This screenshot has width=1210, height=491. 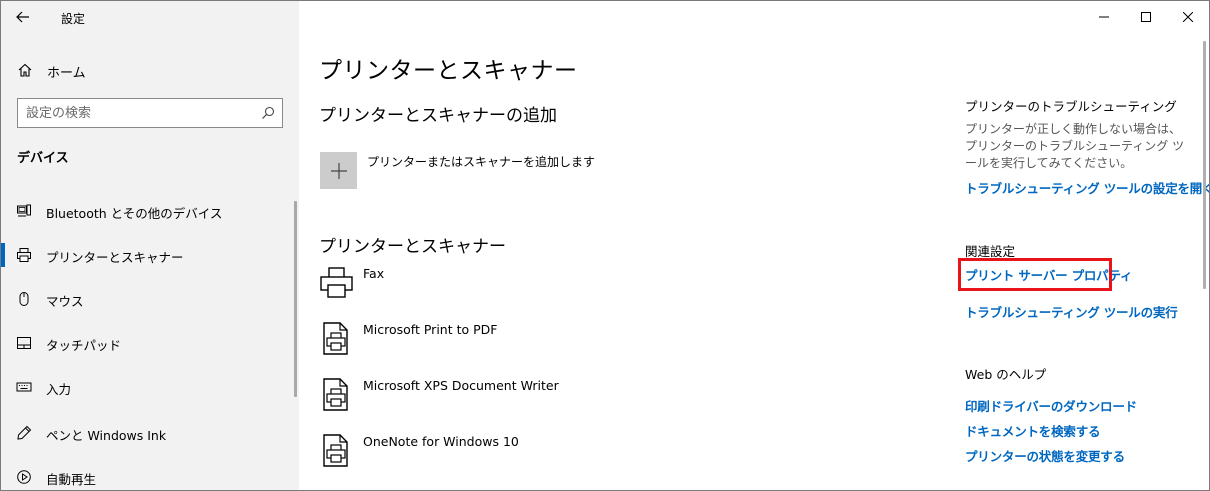 What do you see at coordinates (374, 273) in the screenshot?
I see `printer-name: Fax` at bounding box center [374, 273].